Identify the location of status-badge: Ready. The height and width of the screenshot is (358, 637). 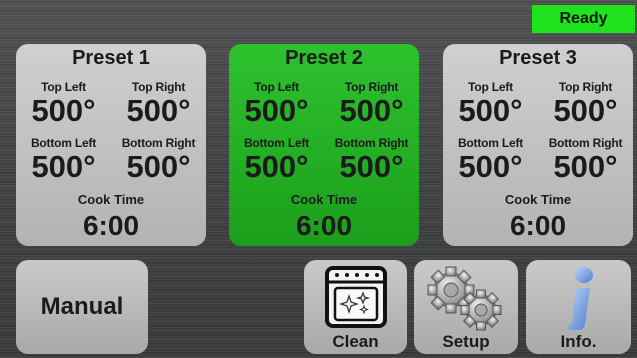
(583, 19).